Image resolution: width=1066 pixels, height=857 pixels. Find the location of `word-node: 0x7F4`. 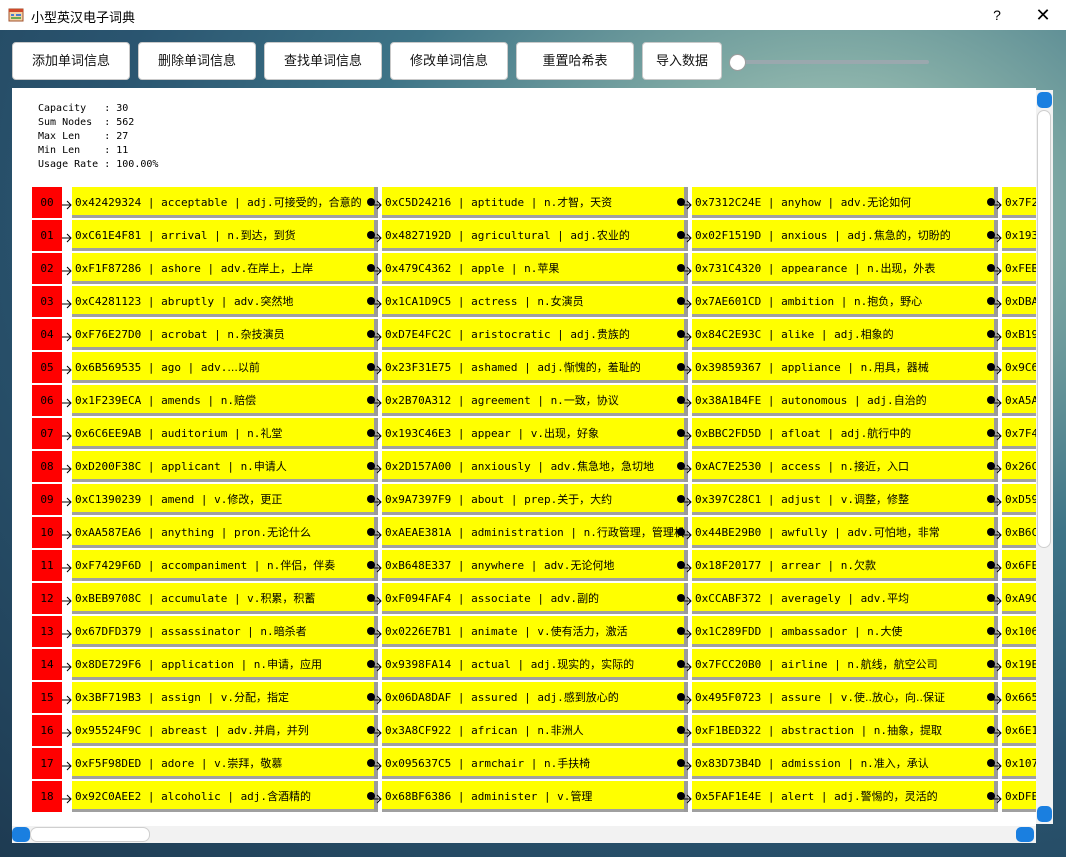

word-node: 0x7F4 is located at coordinates (1019, 433).